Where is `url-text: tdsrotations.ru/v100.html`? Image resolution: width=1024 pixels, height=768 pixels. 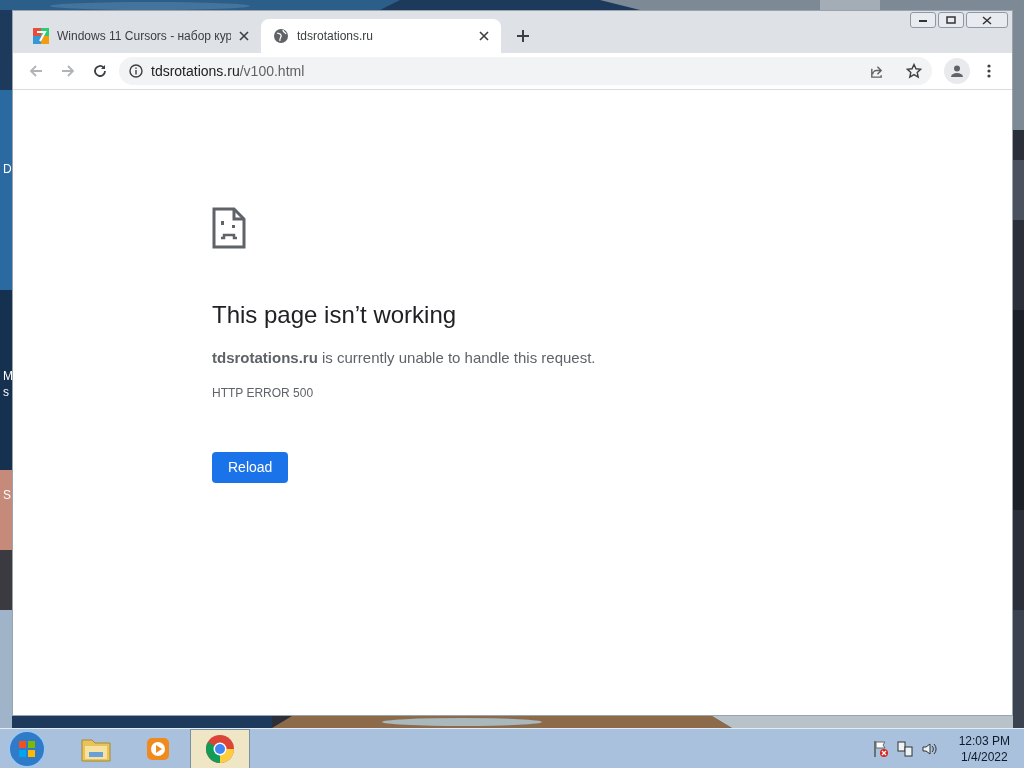
url-text: tdsrotations.ru/v100.html is located at coordinates (228, 71).